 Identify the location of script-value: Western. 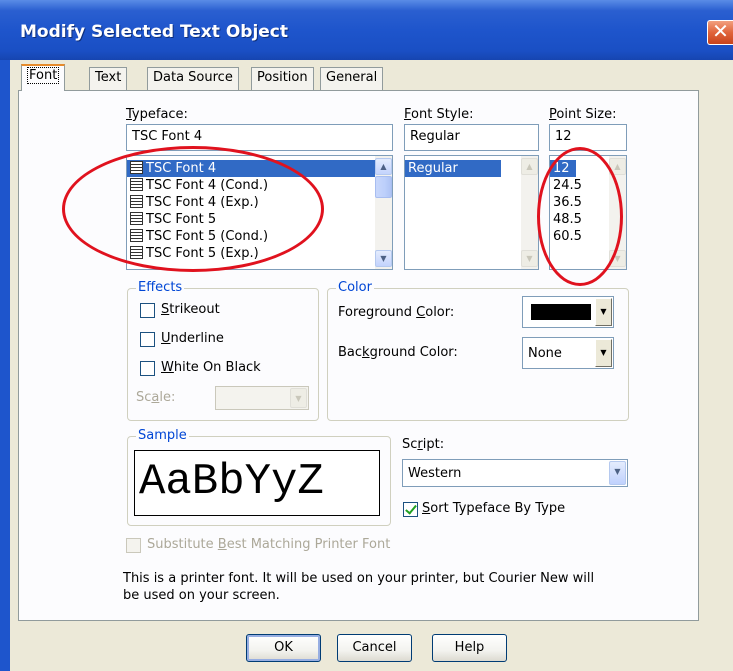
(435, 473).